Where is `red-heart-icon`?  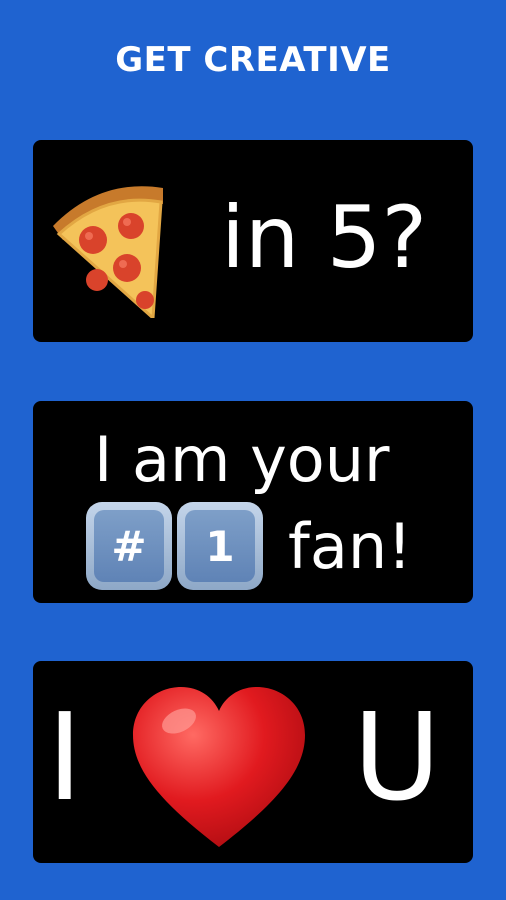 red-heart-icon is located at coordinates (219, 767).